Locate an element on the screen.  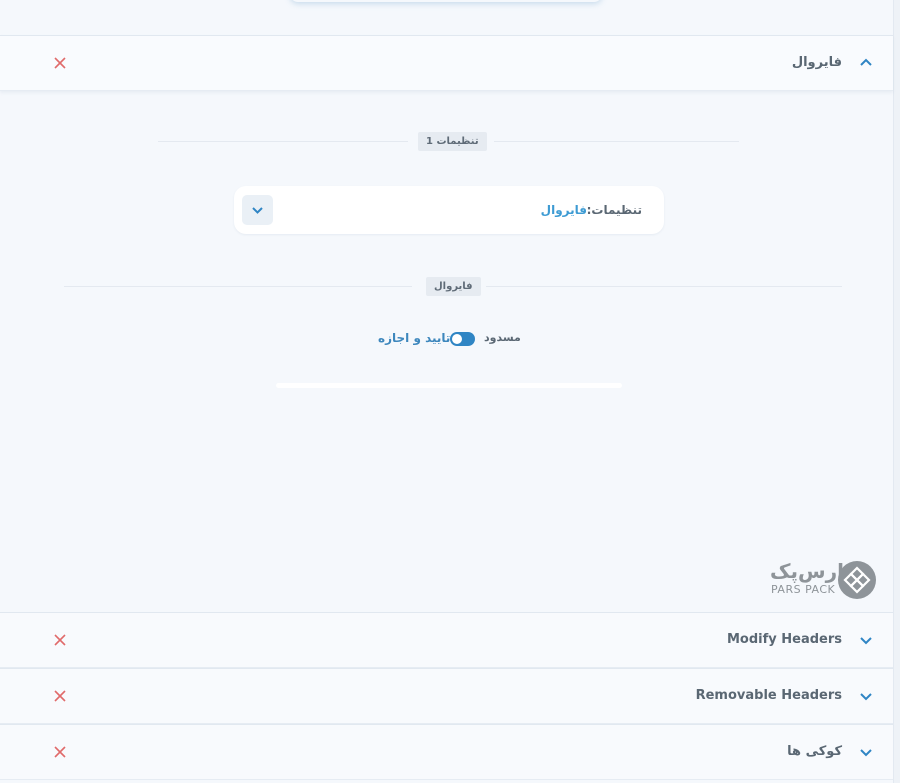
settings-badge: تنظیمات 1 is located at coordinates (452, 141).